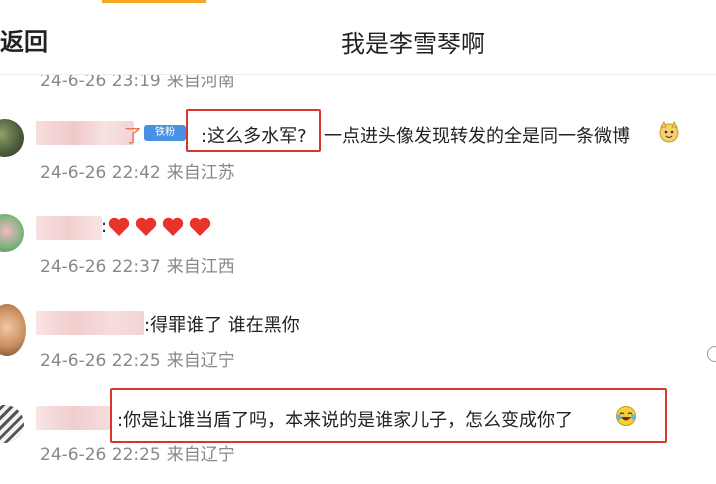  I want to click on comment-date: 24-6-26 22:42, so click(100, 173).